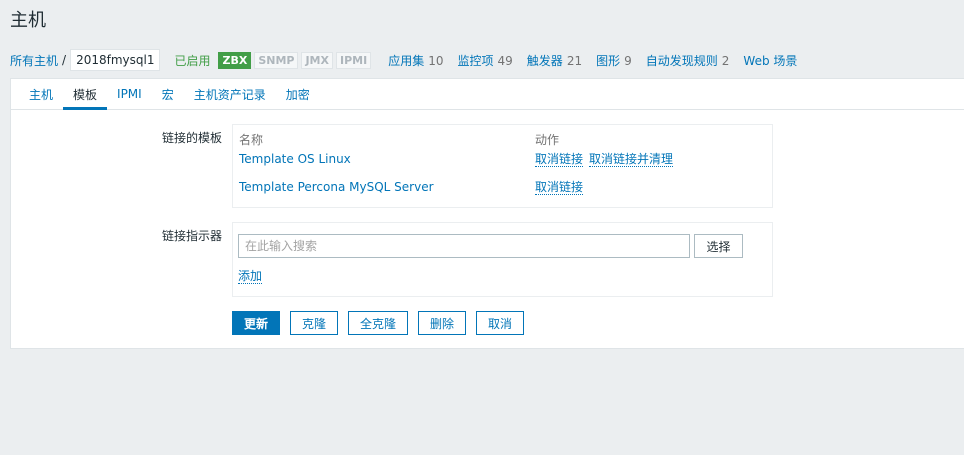 This screenshot has height=455, width=964. I want to click on unlink-and-clear-os-linux: 取消链接并清理, so click(631, 159).